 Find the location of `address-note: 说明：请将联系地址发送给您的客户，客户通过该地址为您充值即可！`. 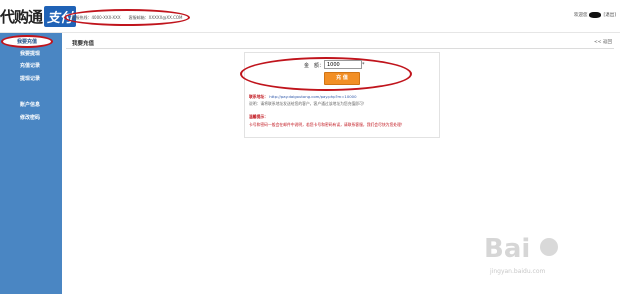

address-note: 说明：请将联系地址发送给您的客户，客户通过该地址为您充值即可！ is located at coordinates (308, 103).